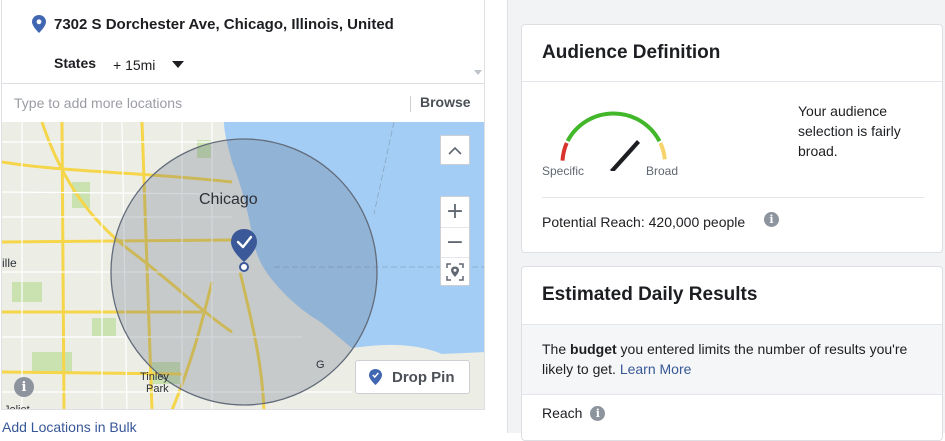  What do you see at coordinates (650, 294) in the screenshot?
I see `card-title: Estimated Daily Results` at bounding box center [650, 294].